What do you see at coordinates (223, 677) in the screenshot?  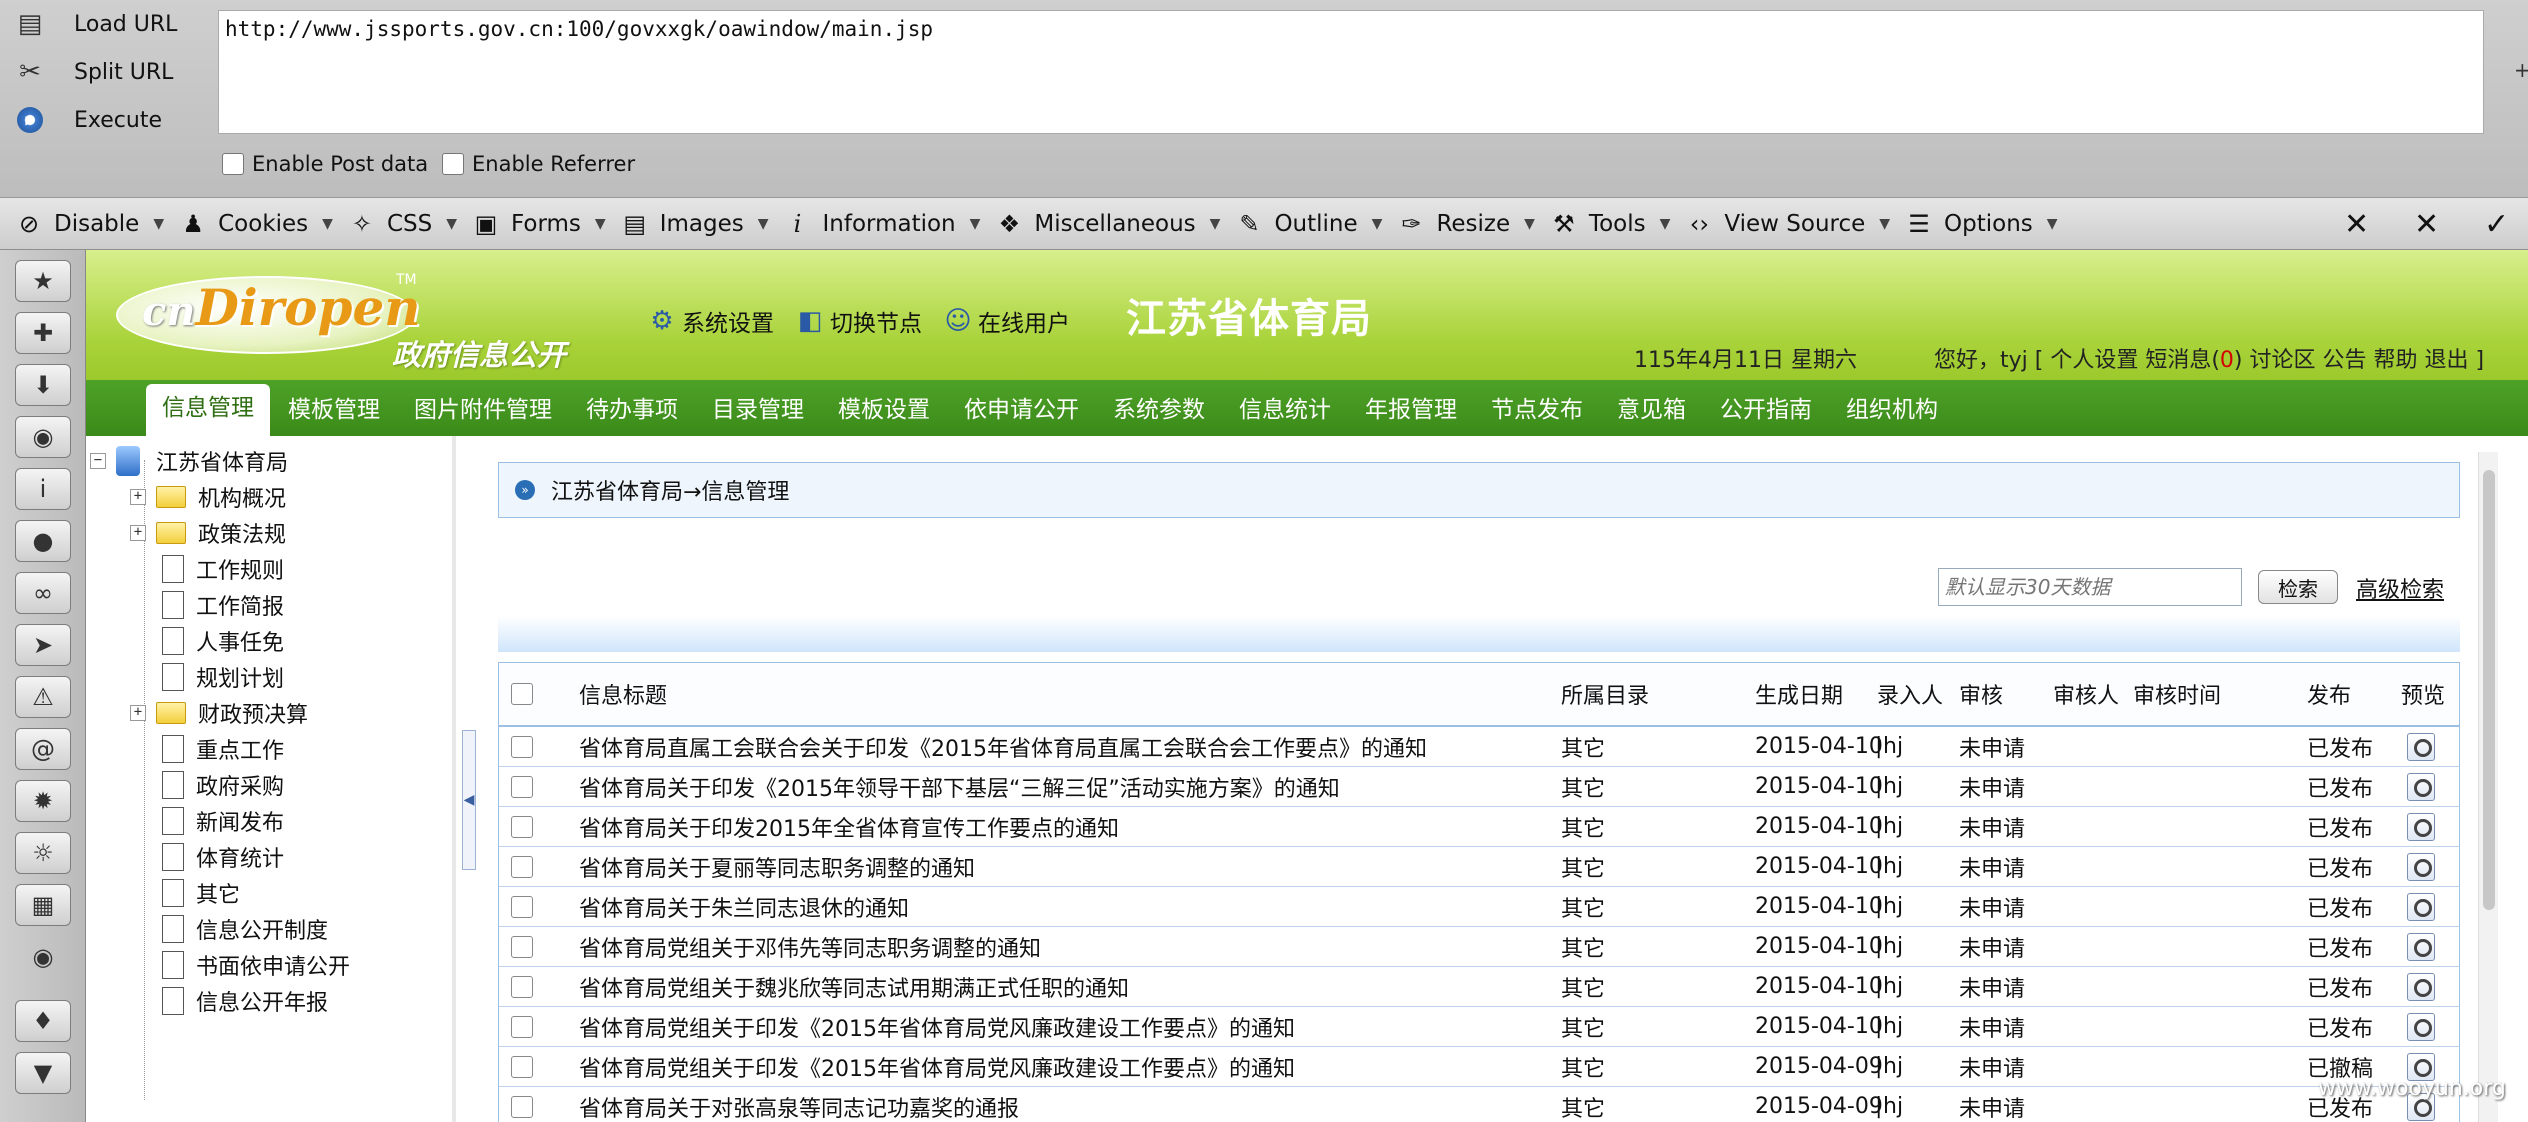 I see `tree-item: 规划计划` at bounding box center [223, 677].